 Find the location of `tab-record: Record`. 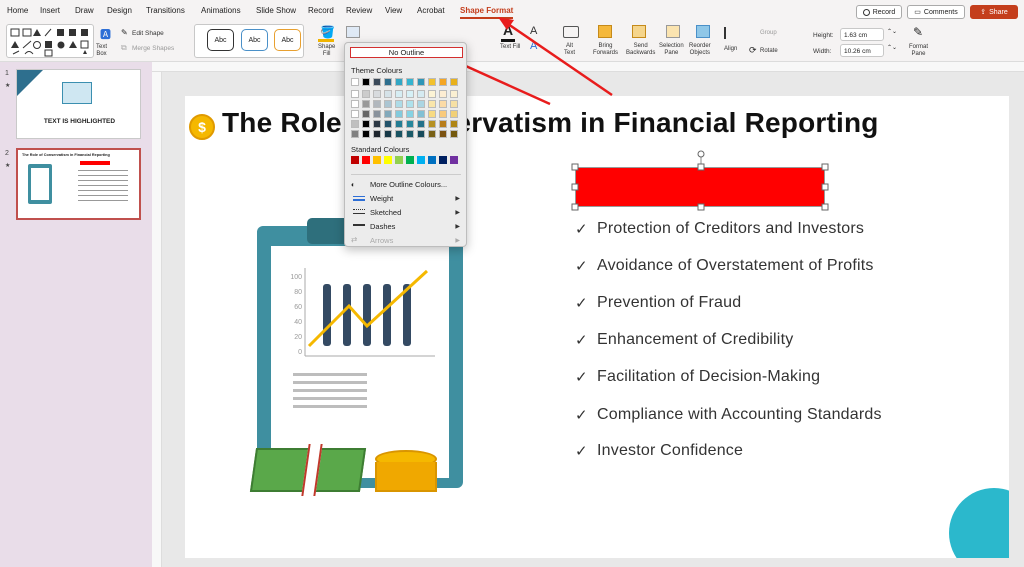

tab-record: Record is located at coordinates (321, 10).